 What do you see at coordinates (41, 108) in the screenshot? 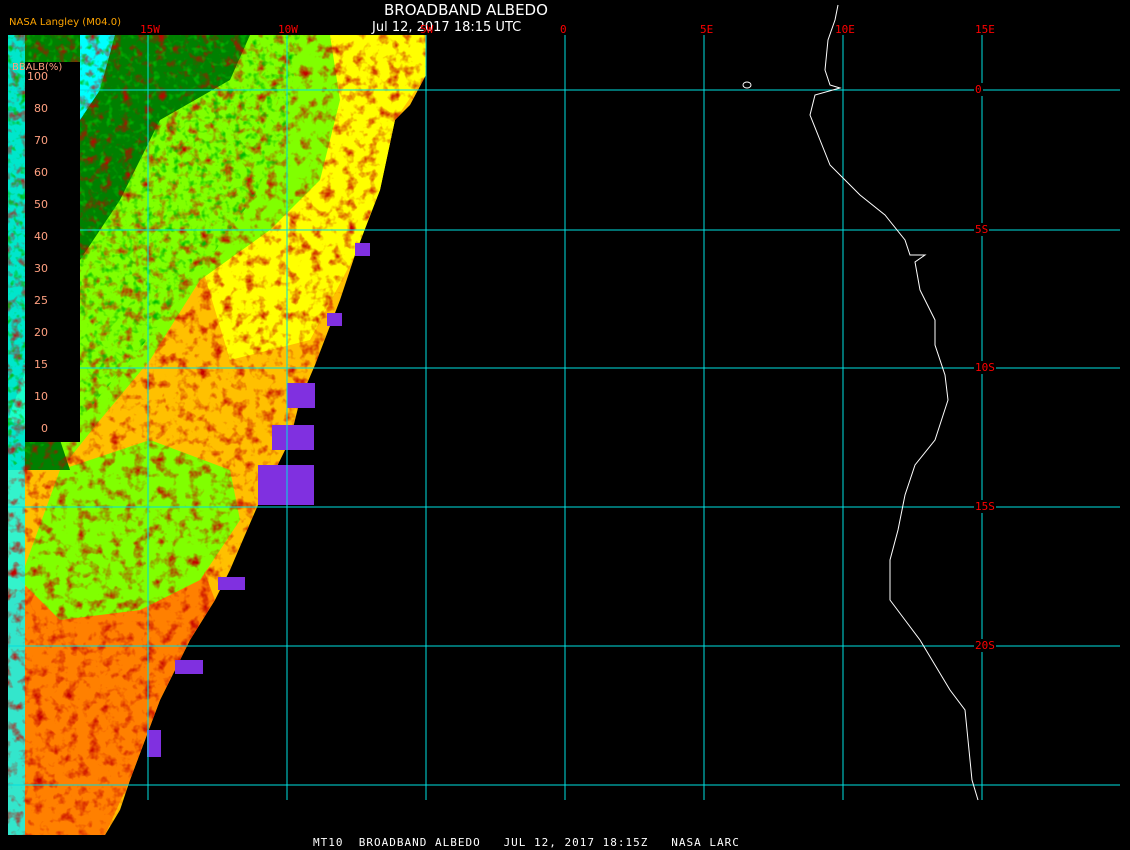
I see `legend-tick-label: 80` at bounding box center [41, 108].